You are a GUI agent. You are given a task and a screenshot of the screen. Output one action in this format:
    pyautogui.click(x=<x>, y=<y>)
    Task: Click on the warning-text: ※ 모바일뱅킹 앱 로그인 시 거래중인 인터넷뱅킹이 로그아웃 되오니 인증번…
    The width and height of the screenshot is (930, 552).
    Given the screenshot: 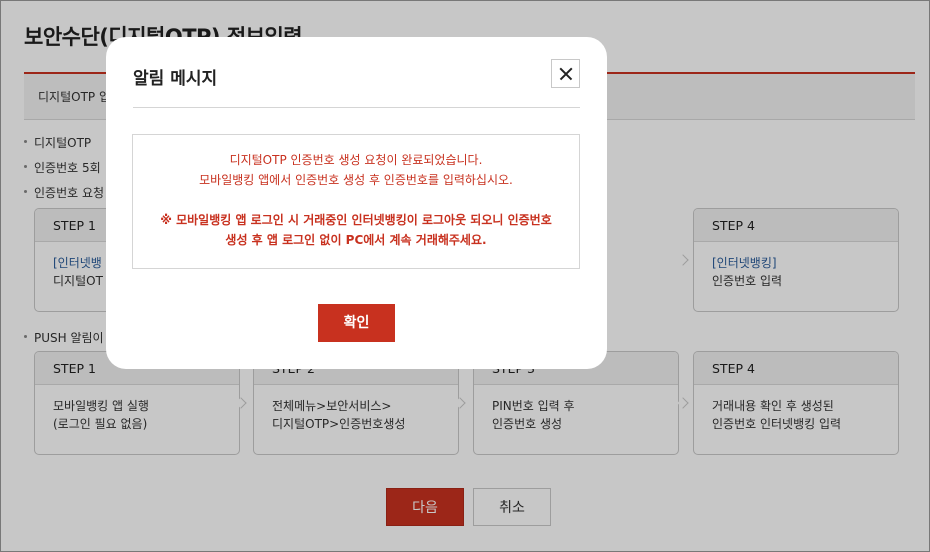 What is the action you would take?
    pyautogui.click(x=356, y=220)
    